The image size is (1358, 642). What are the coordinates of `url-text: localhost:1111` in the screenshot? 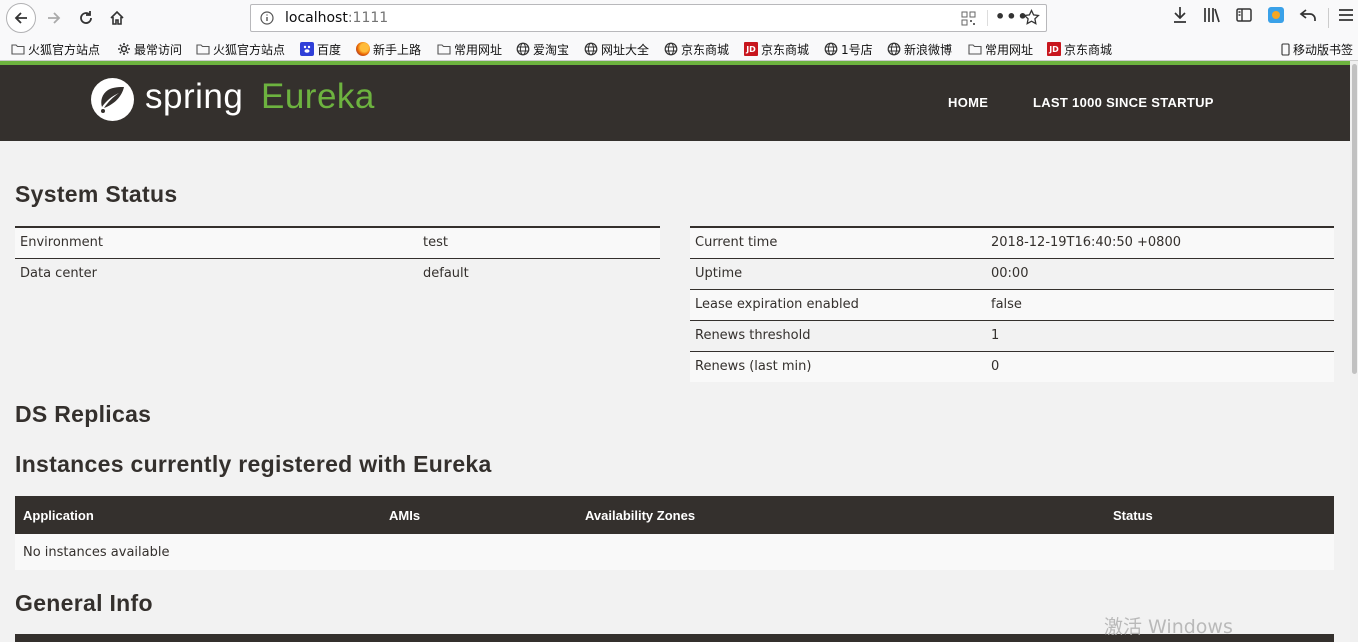 It's located at (336, 18).